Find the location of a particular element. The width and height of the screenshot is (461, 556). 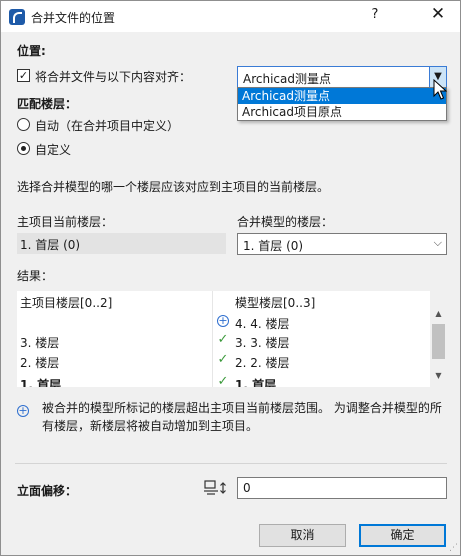

help-button: ? is located at coordinates (375, 14).